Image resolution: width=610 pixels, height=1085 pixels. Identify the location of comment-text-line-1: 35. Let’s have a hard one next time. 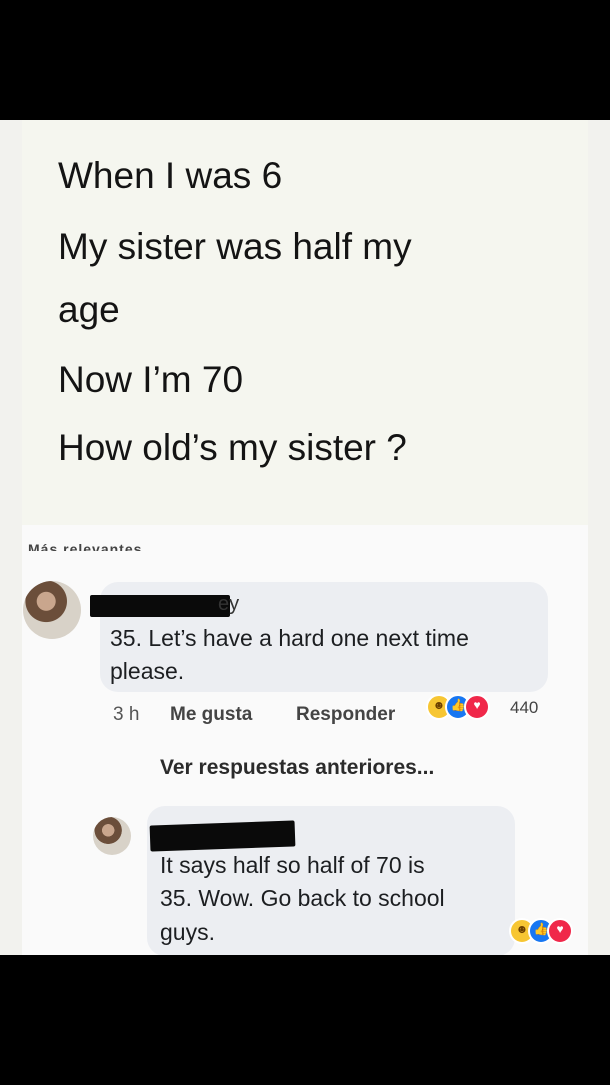
(289, 638).